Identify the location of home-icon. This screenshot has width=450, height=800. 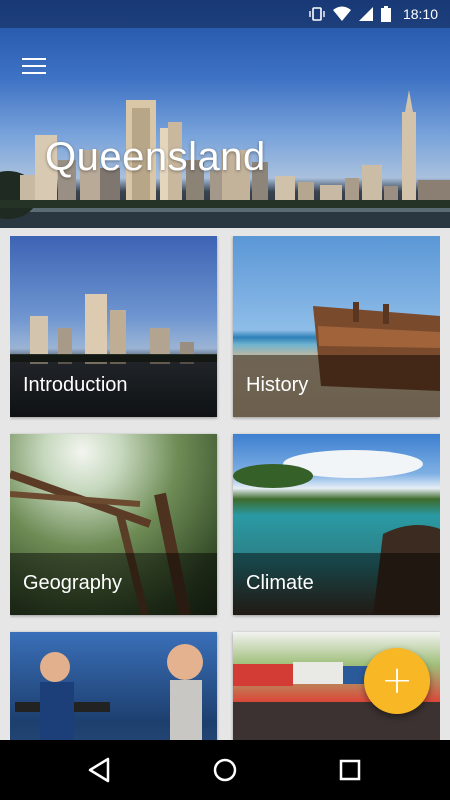
(225, 770).